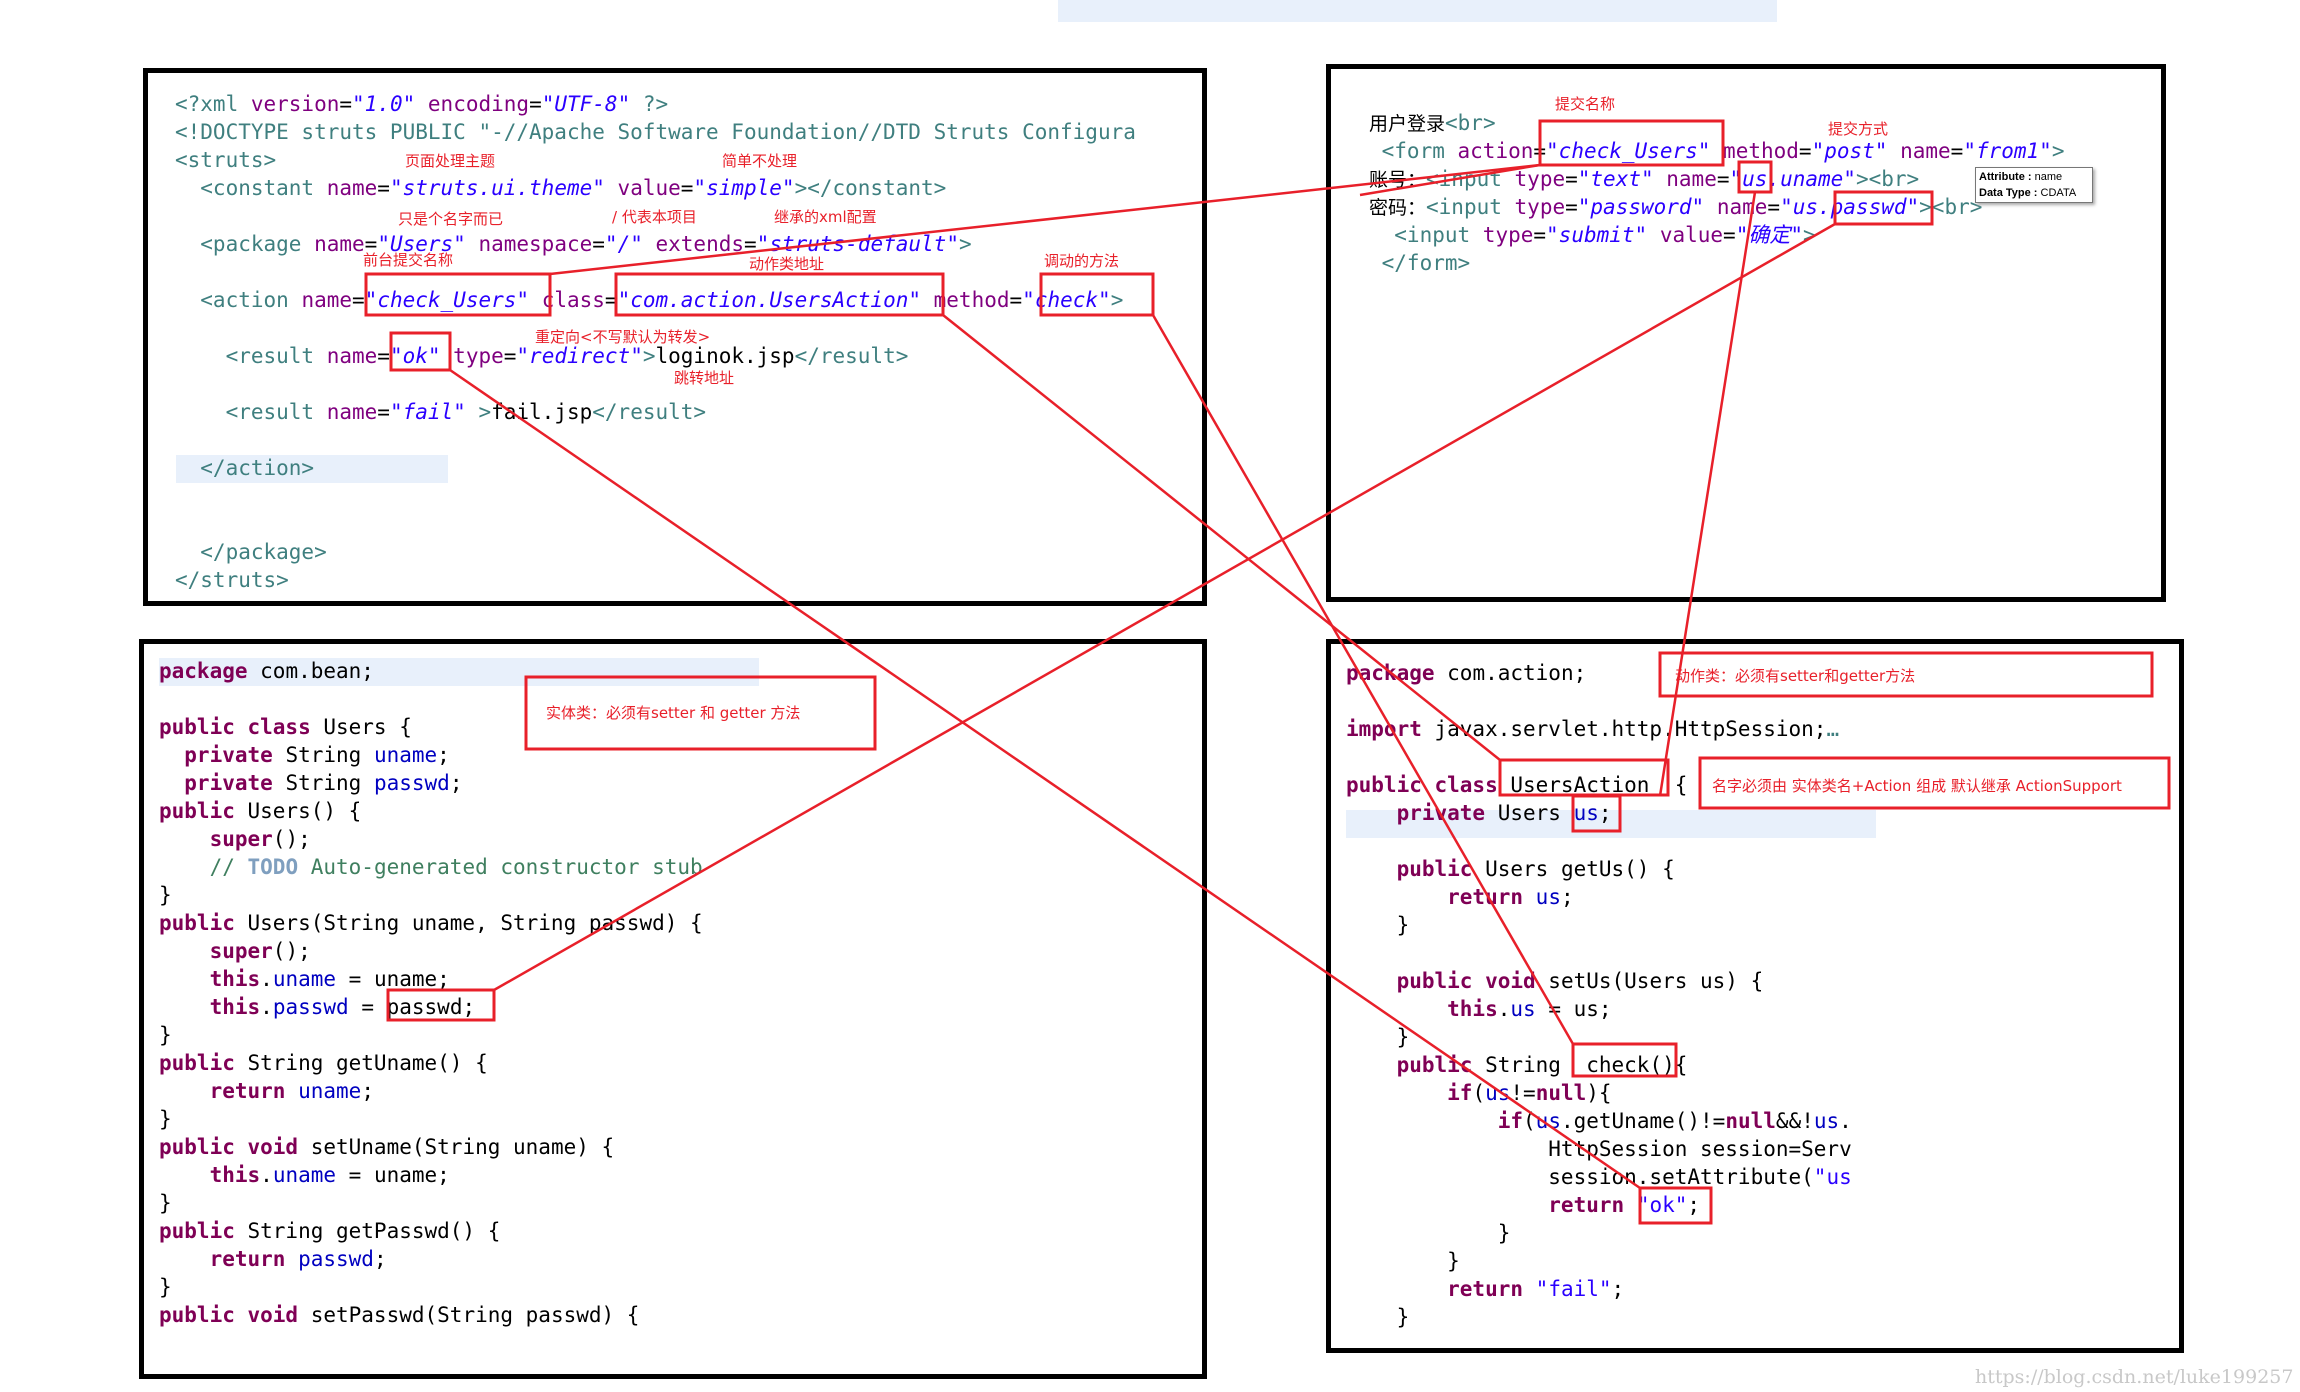 The width and height of the screenshot is (2300, 1392). What do you see at coordinates (1675, 1205) in the screenshot?
I see `box-return-ok` at bounding box center [1675, 1205].